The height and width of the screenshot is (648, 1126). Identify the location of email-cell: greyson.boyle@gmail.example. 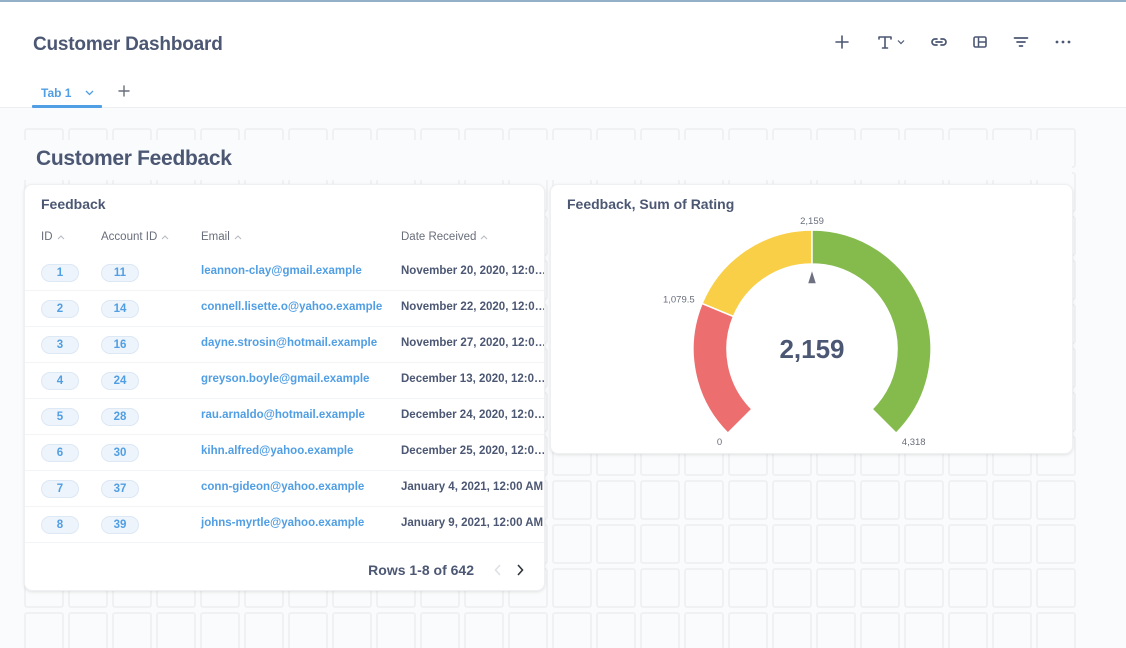
(285, 379).